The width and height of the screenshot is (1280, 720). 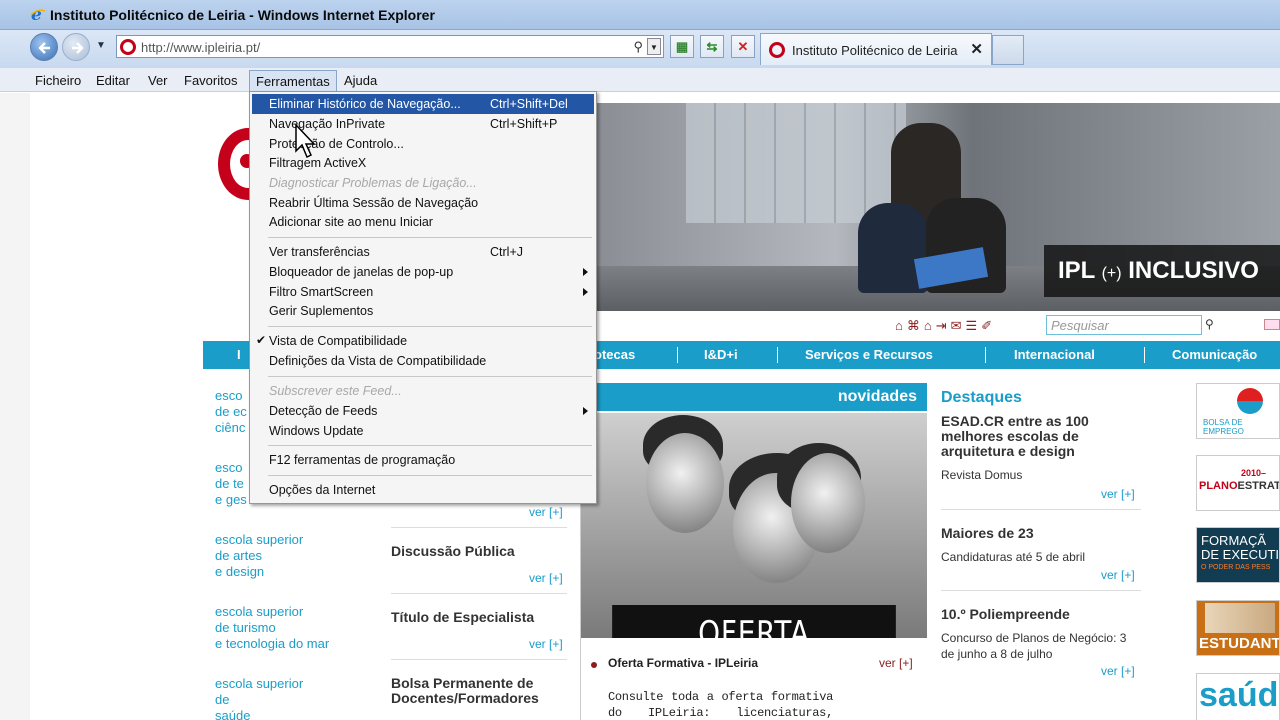 I want to click on submenu-arrow-icon, so click(x=585, y=411).